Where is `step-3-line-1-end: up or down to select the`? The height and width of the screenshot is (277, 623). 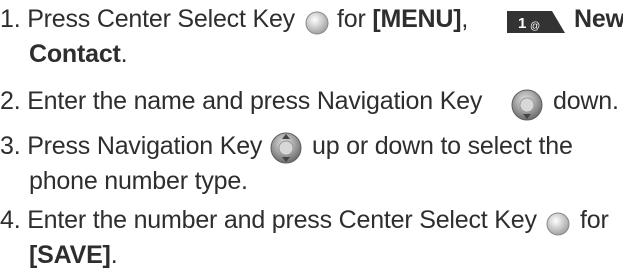
step-3-line-1-end: up or down to select the is located at coordinates (442, 146).